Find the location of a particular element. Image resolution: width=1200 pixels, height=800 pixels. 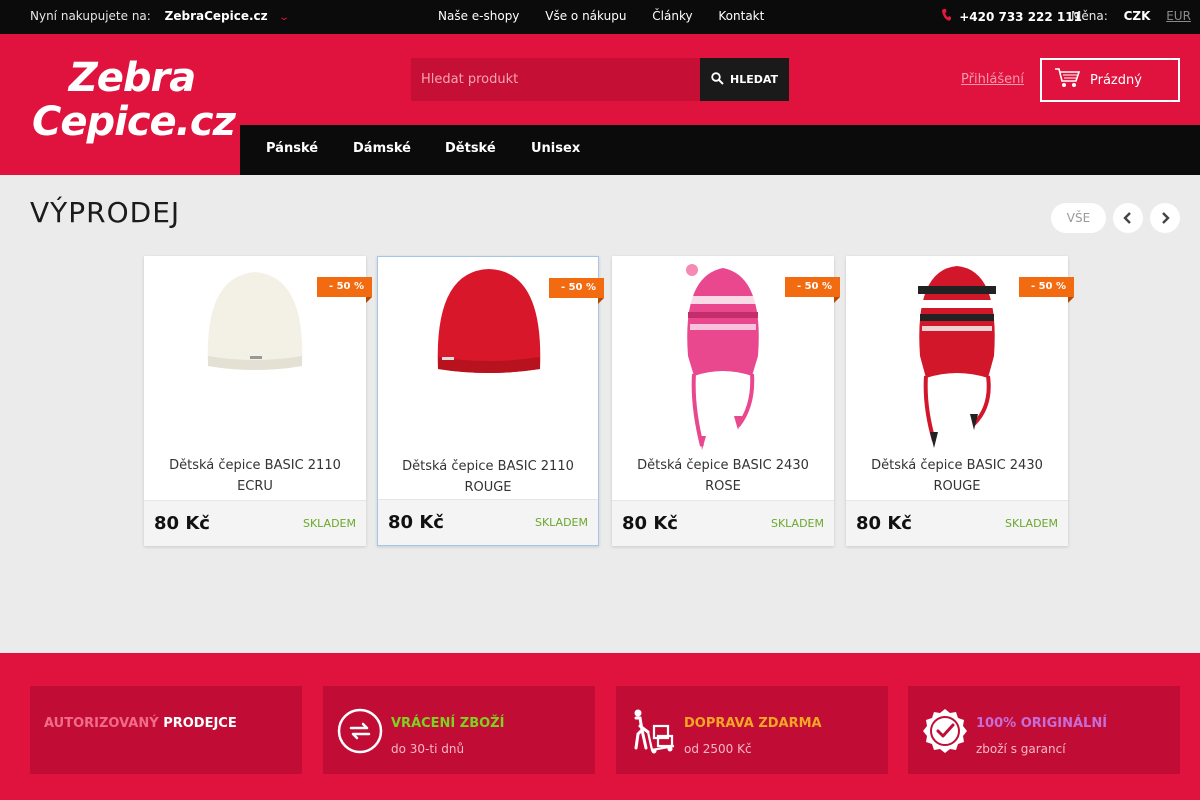

phone-icon is located at coordinates (948, 16).